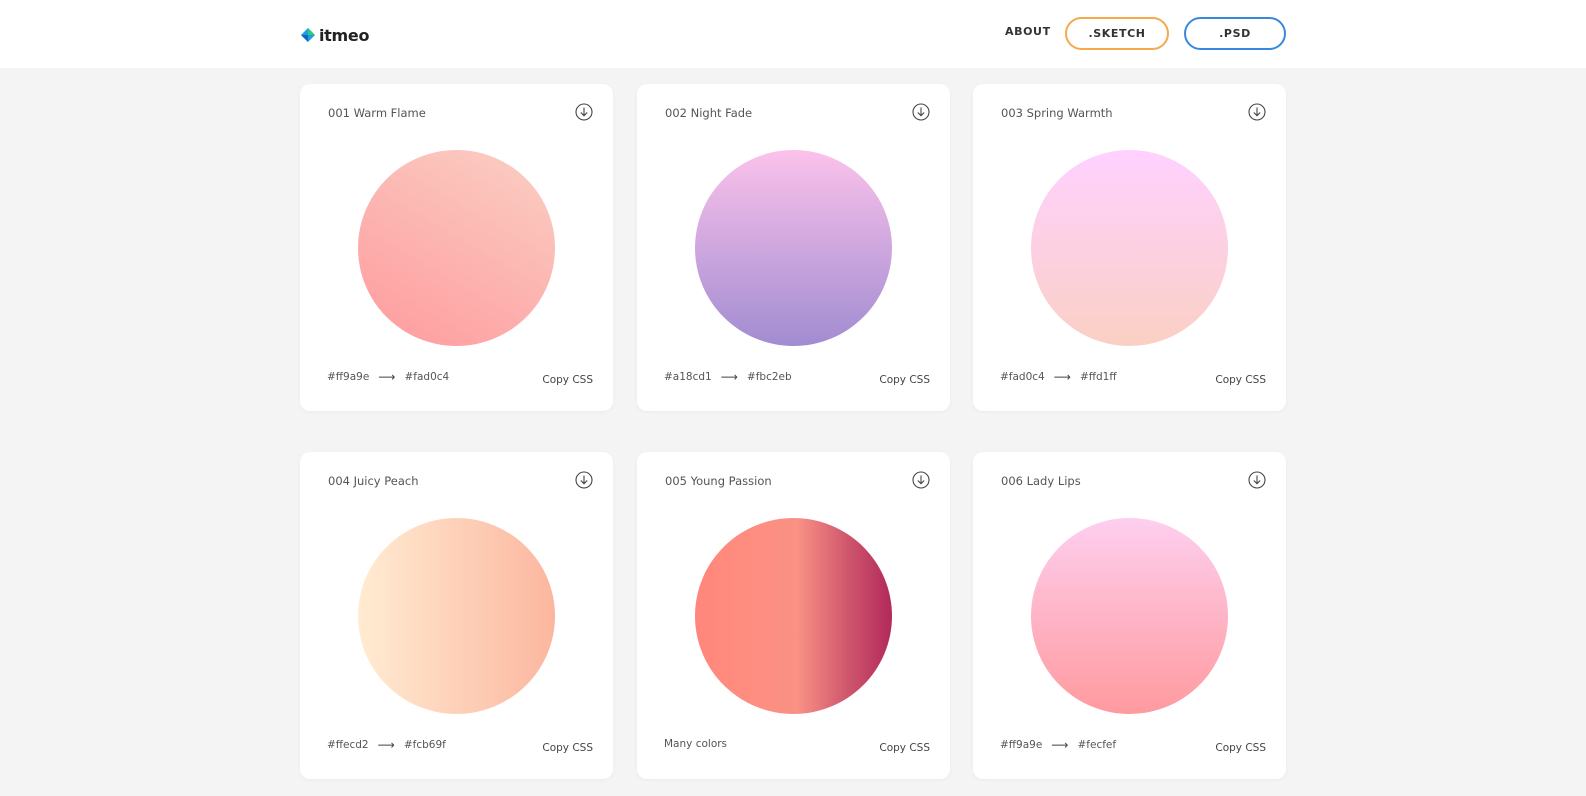 The width and height of the screenshot is (1586, 796). Describe the element at coordinates (709, 113) in the screenshot. I see `gradient-title: 002 Night Fade` at that location.